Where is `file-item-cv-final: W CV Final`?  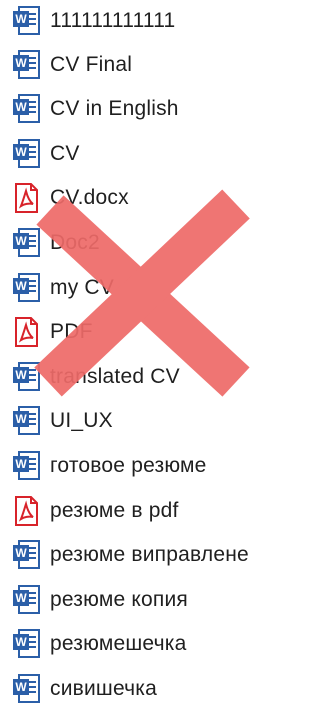
file-item-cv-final: W CV Final is located at coordinates (72, 65).